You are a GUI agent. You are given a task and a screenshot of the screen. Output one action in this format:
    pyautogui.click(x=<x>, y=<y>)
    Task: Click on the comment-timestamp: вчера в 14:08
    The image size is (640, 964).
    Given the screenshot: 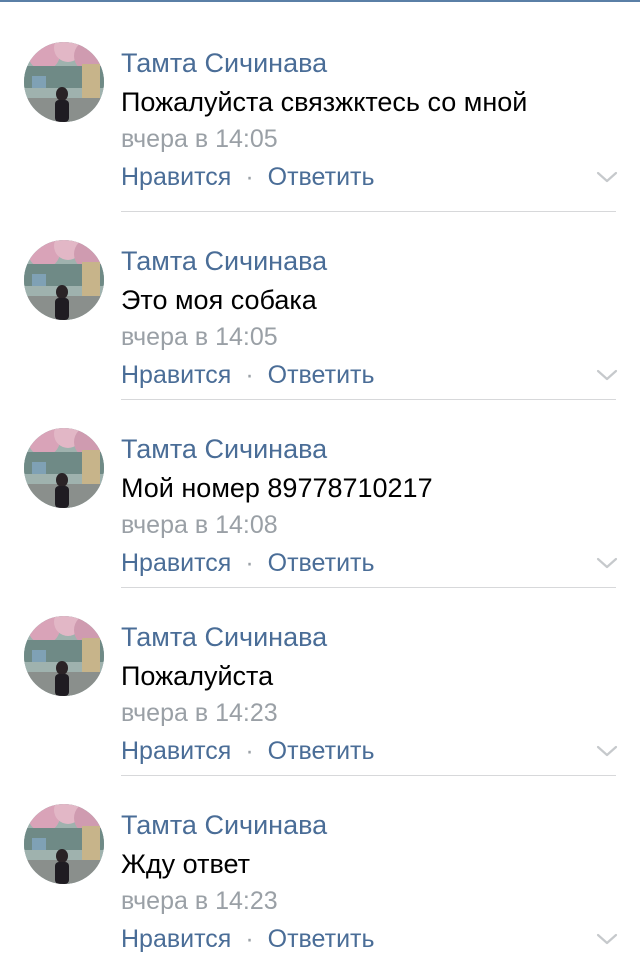 What is the action you would take?
    pyautogui.click(x=199, y=525)
    